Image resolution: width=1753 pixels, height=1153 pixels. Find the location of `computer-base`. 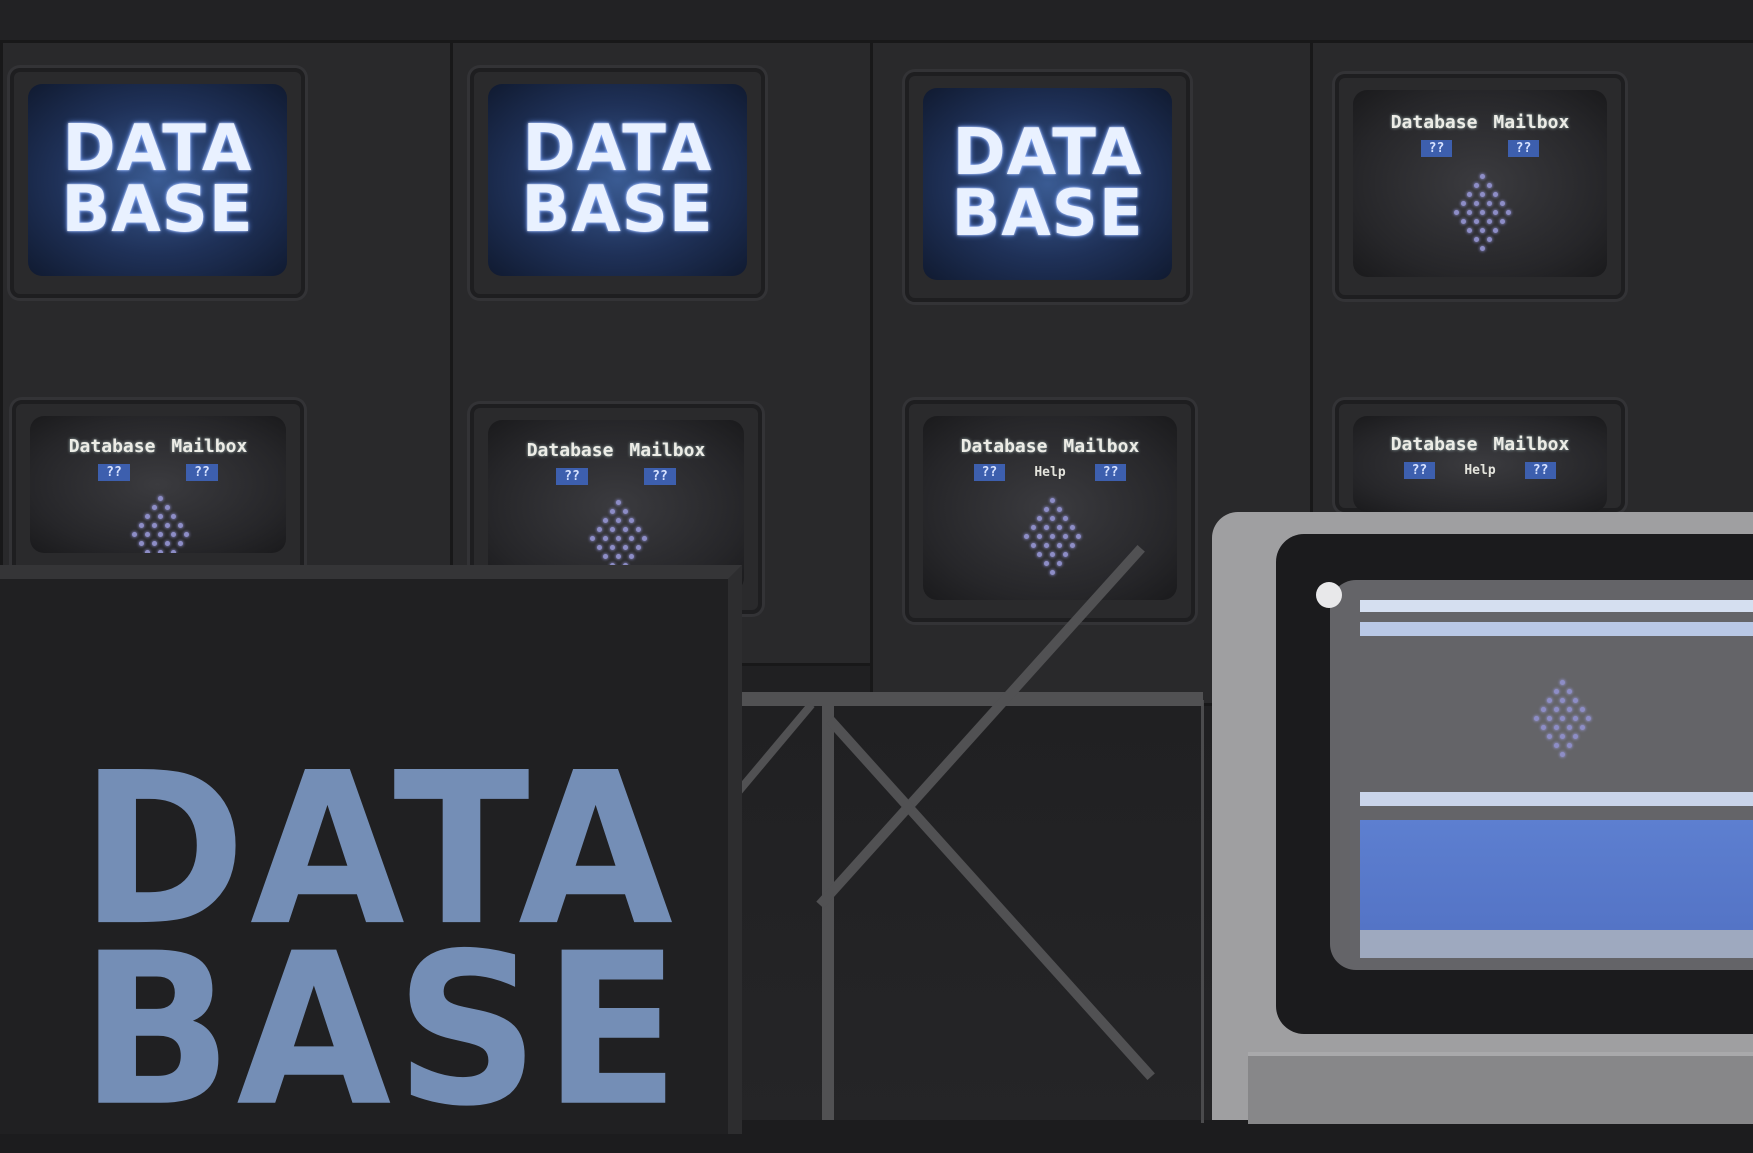

computer-base is located at coordinates (1500, 1088).